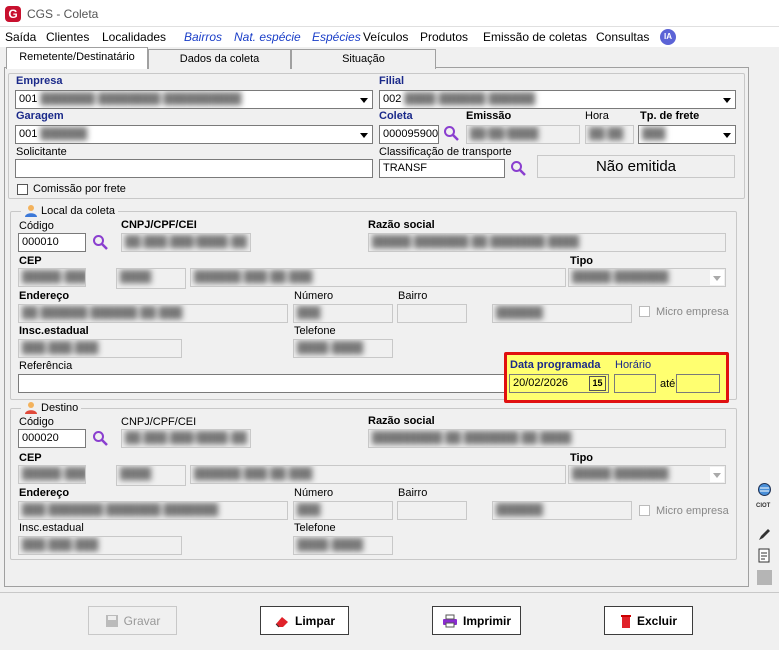 This screenshot has height=650, width=779. I want to click on comissao-checkbox, so click(22, 189).